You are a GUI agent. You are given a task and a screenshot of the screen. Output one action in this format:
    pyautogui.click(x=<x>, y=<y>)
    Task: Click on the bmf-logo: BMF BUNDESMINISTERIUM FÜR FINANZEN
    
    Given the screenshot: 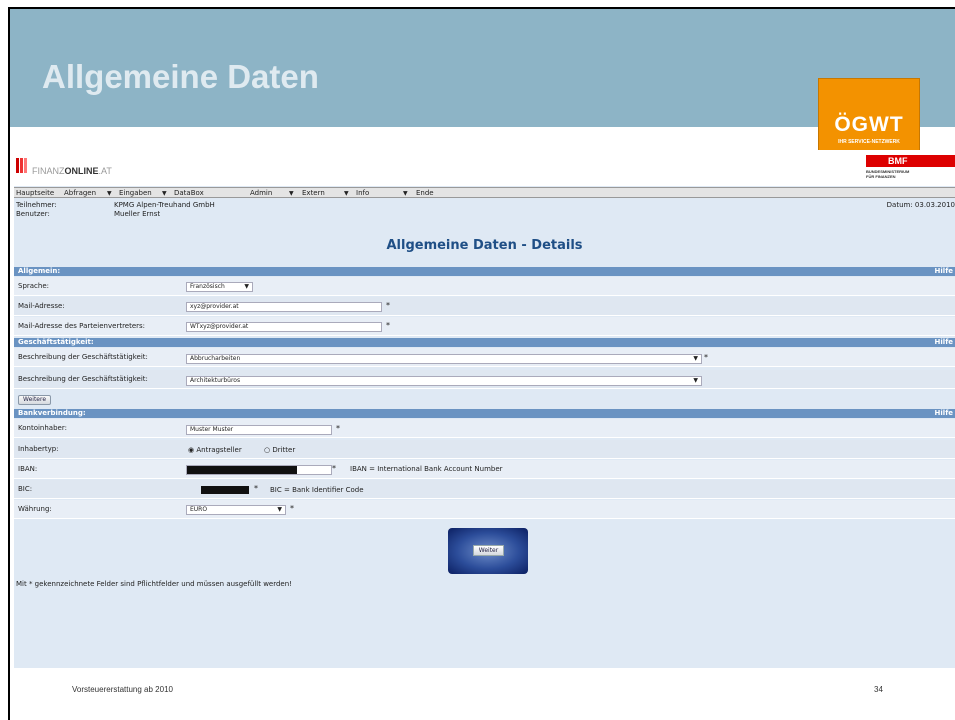 What is the action you would take?
    pyautogui.click(x=910, y=170)
    